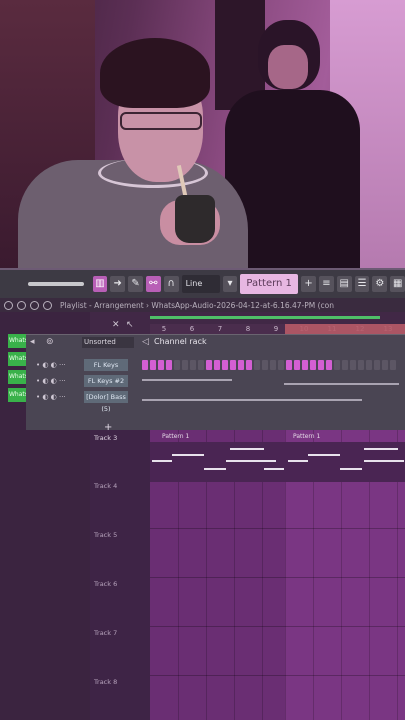 This screenshot has width=405, height=720. Describe the element at coordinates (171, 284) in the screenshot. I see `magnet-icon: ∩` at that location.